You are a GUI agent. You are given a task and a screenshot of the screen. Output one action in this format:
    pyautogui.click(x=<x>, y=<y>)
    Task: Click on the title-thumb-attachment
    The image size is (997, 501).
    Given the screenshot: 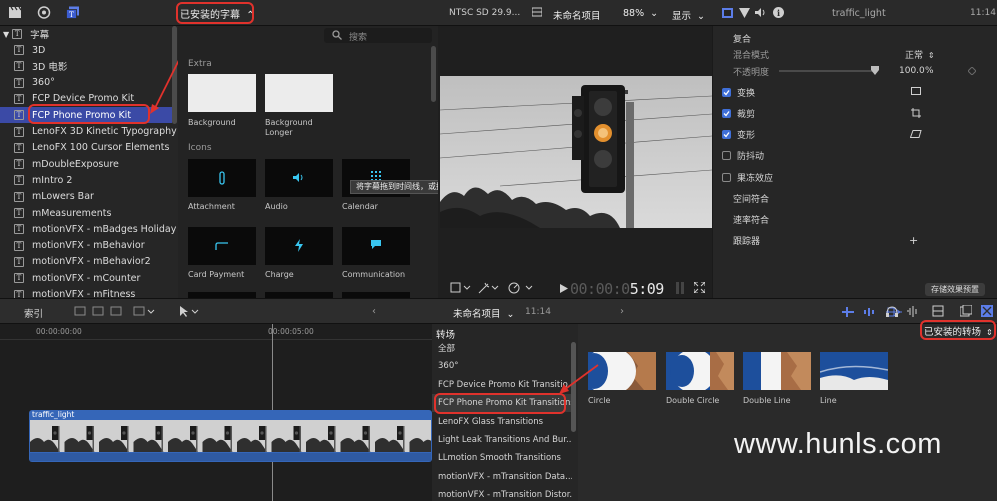 What is the action you would take?
    pyautogui.click(x=222, y=178)
    